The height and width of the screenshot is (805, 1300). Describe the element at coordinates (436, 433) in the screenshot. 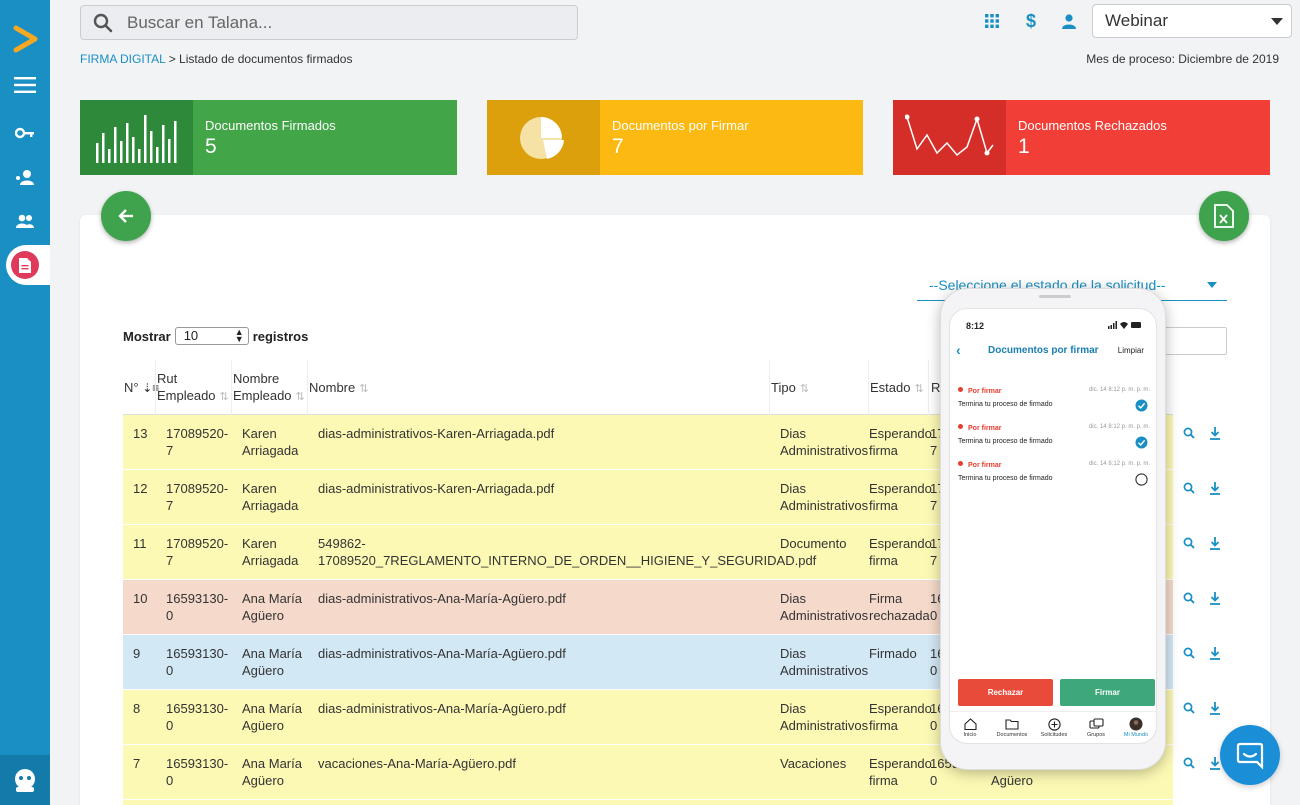

I see `cell-file: dias-administrativos-Karen-Arriagada.pdf` at that location.